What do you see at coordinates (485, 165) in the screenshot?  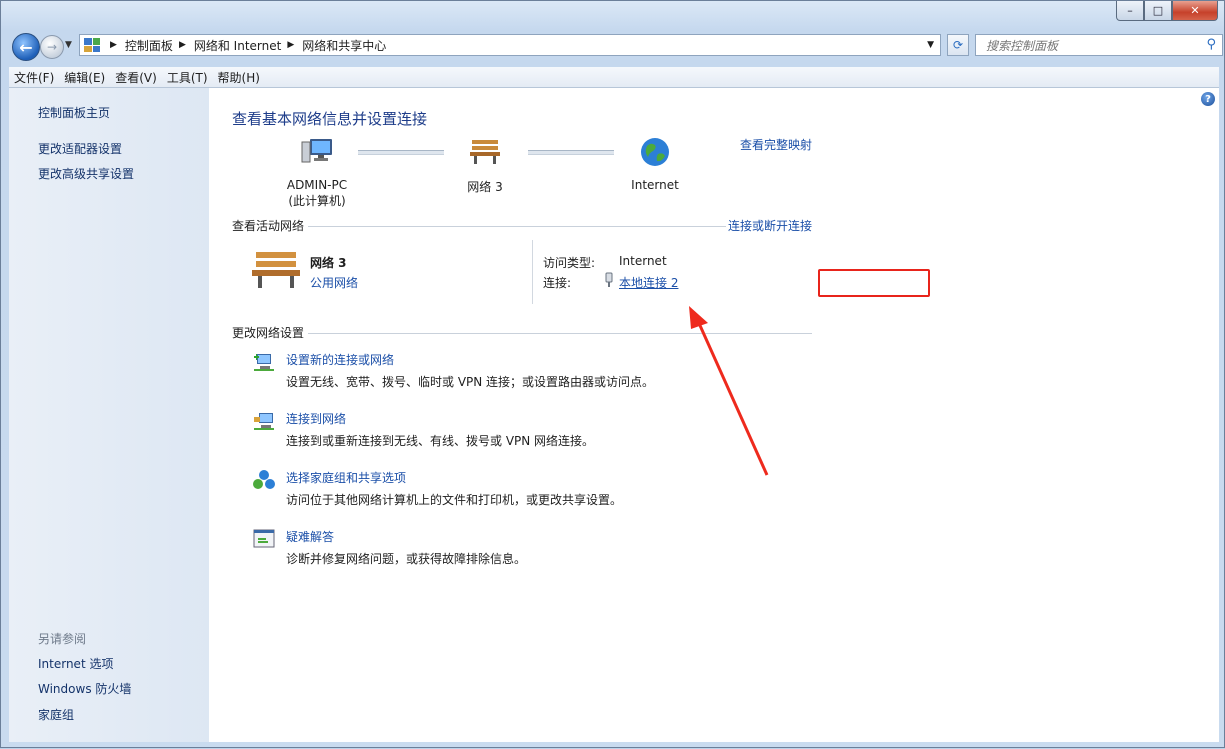 I see `map-node-network: 网络 3` at bounding box center [485, 165].